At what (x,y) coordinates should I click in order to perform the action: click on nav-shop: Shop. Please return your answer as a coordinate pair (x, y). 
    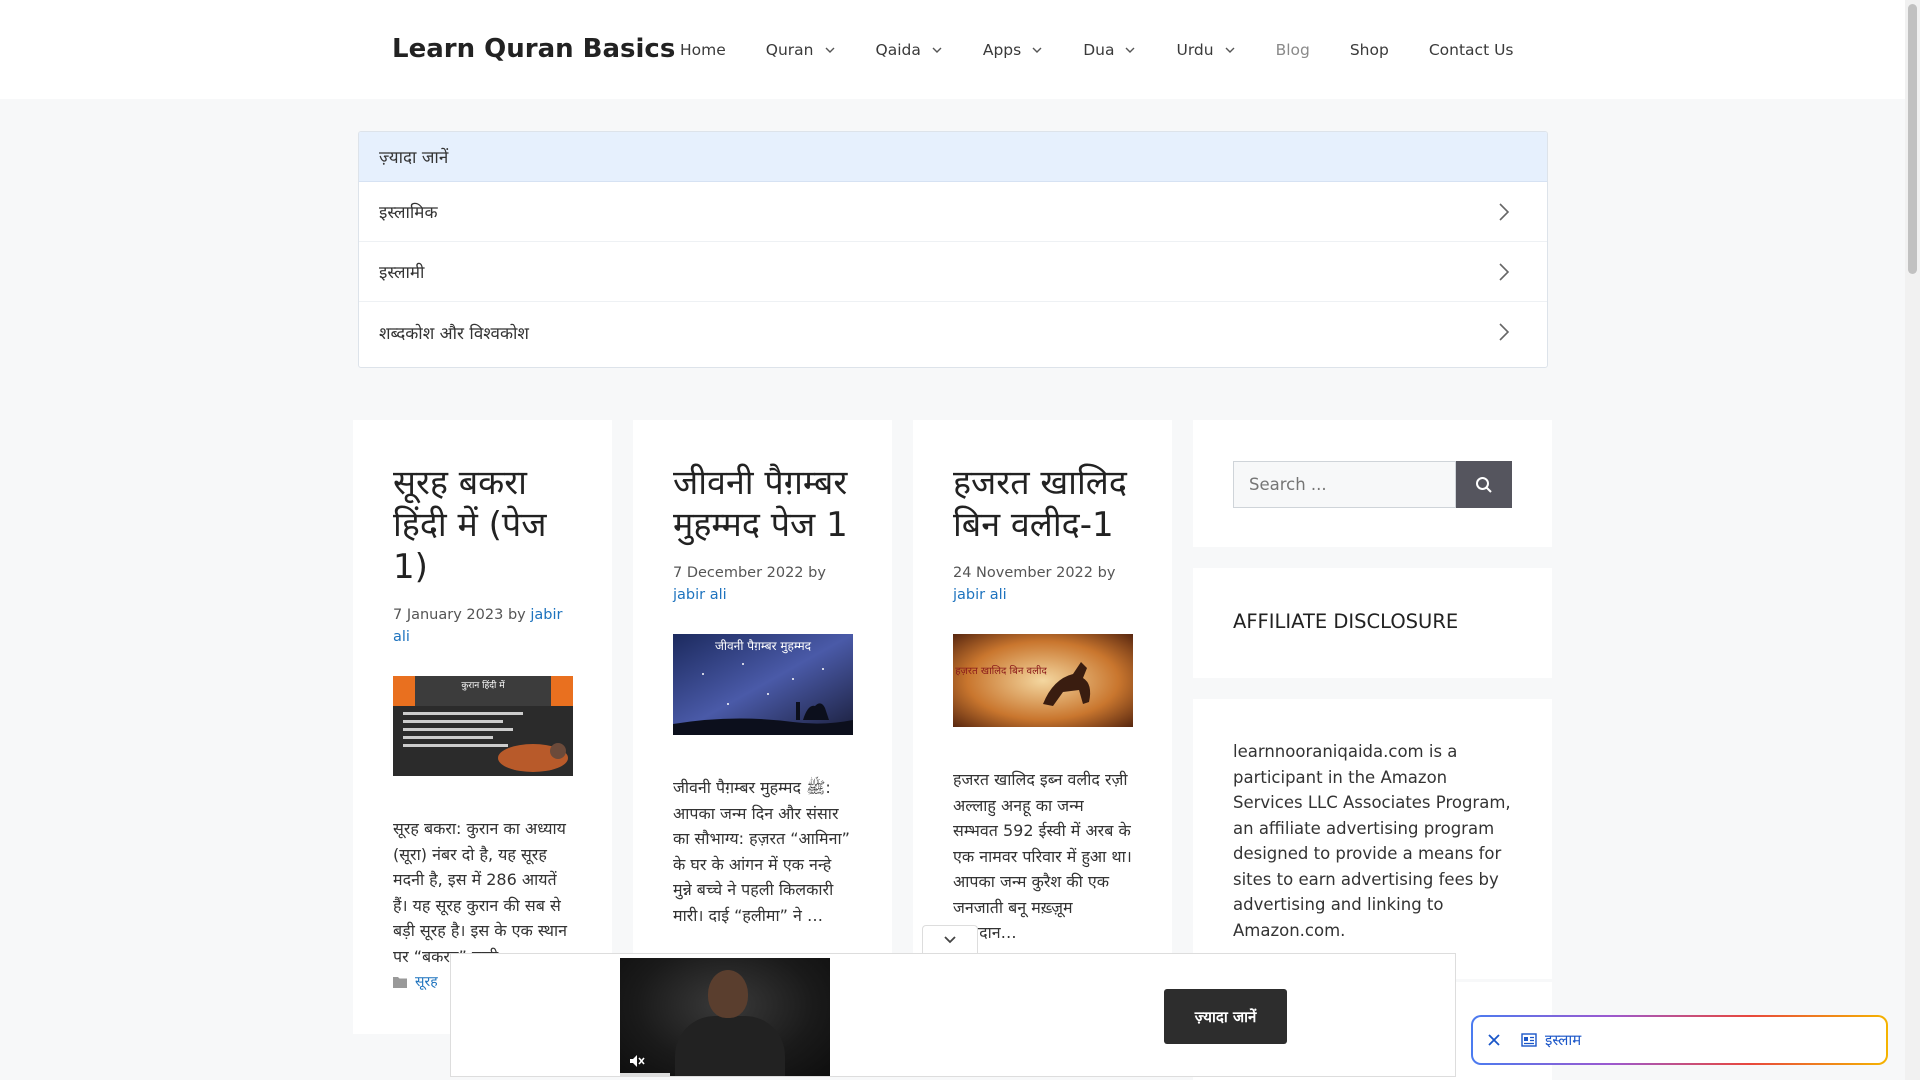
    Looking at the image, I should click on (1369, 49).